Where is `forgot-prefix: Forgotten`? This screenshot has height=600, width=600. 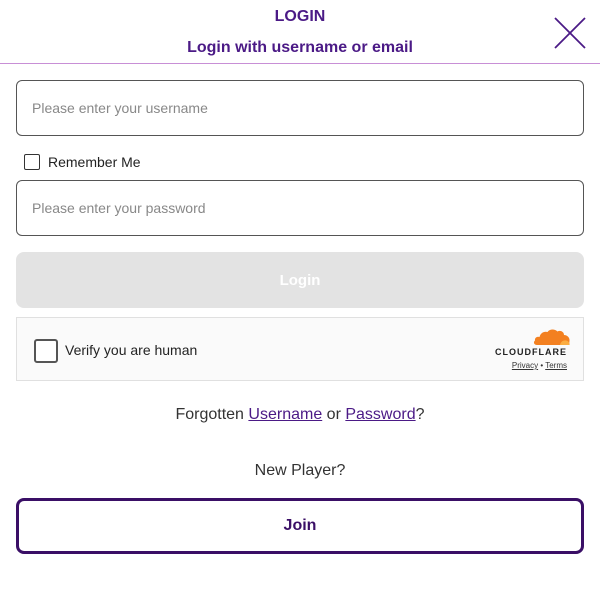
forgot-prefix: Forgotten is located at coordinates (209, 414).